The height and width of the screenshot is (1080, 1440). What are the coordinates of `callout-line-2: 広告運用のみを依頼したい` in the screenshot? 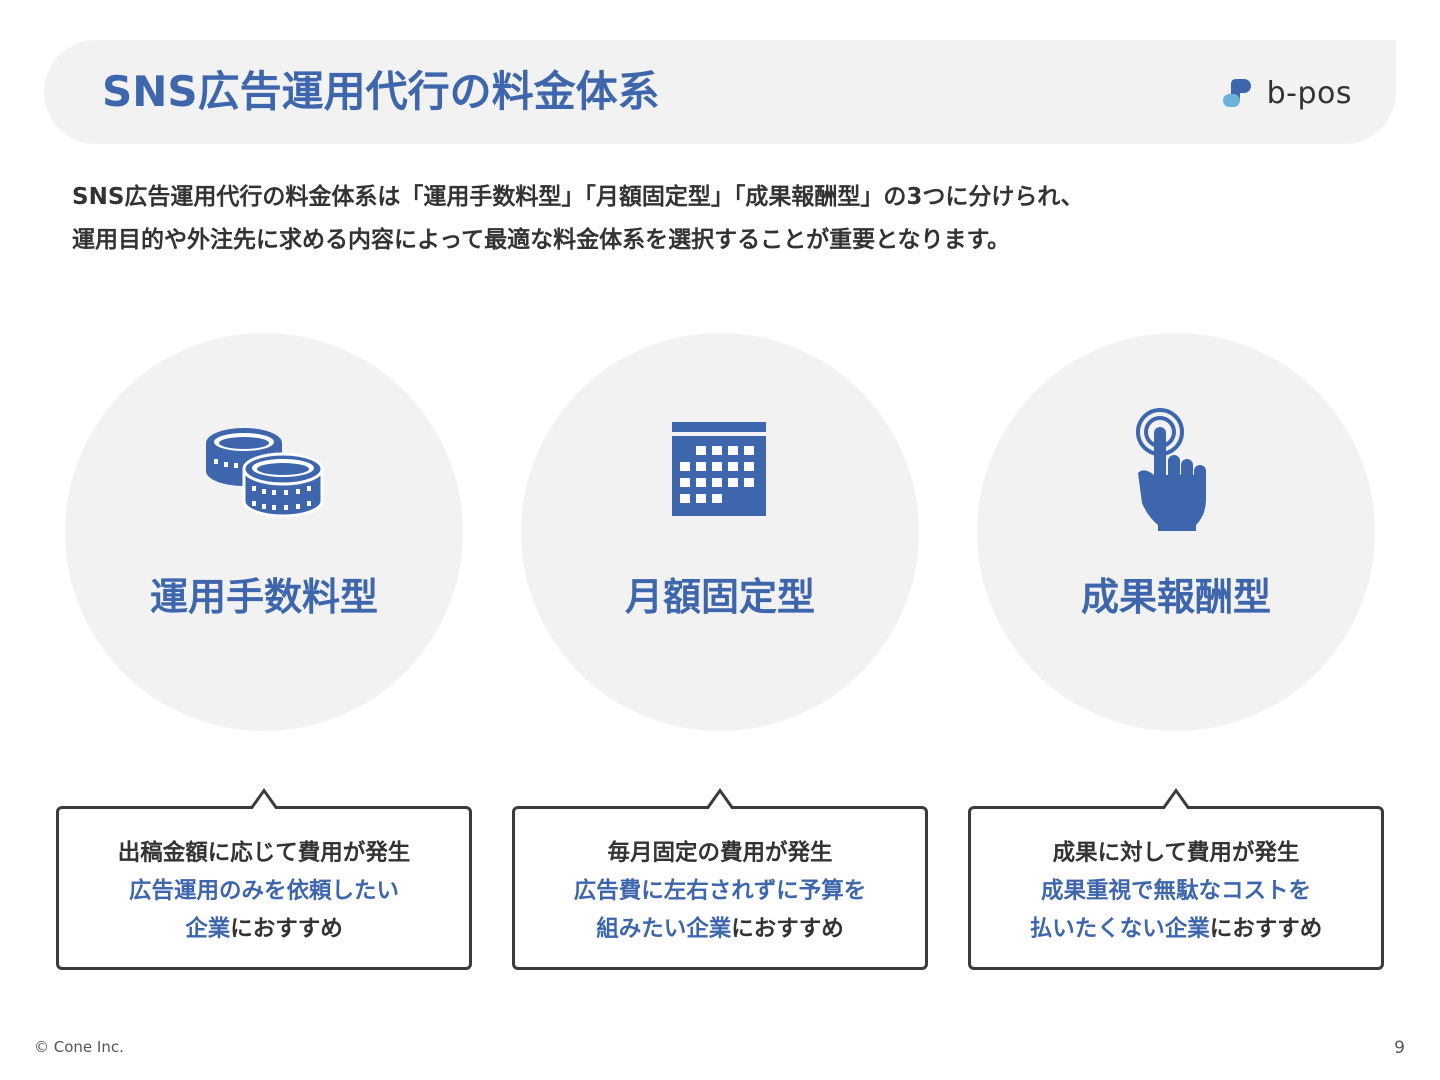 It's located at (263, 891).